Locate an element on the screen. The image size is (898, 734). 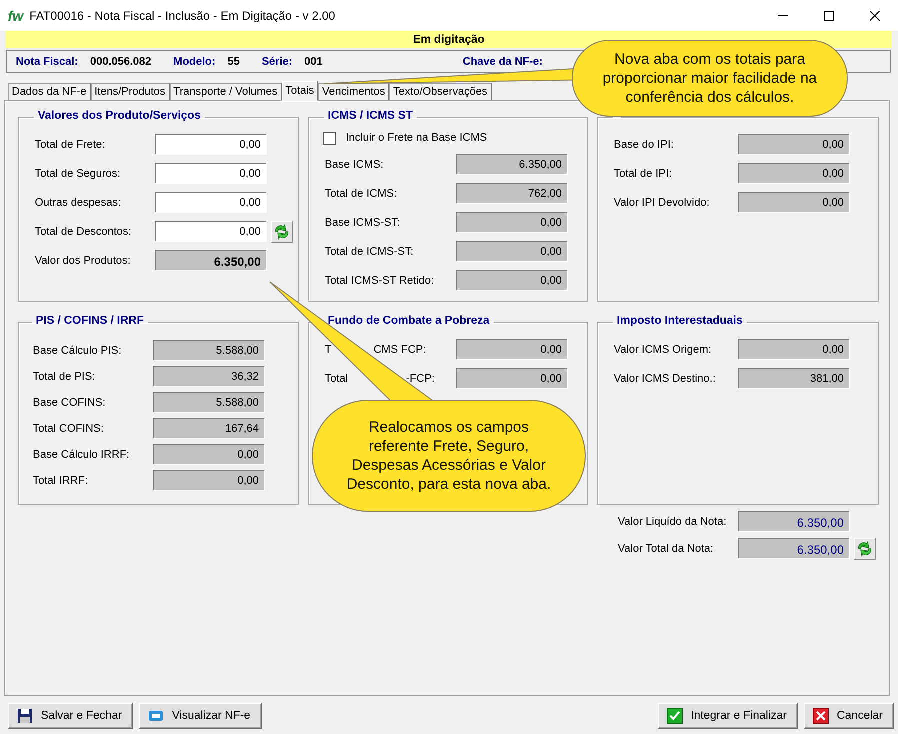
field-label: Total IRRF: is located at coordinates (60, 480).